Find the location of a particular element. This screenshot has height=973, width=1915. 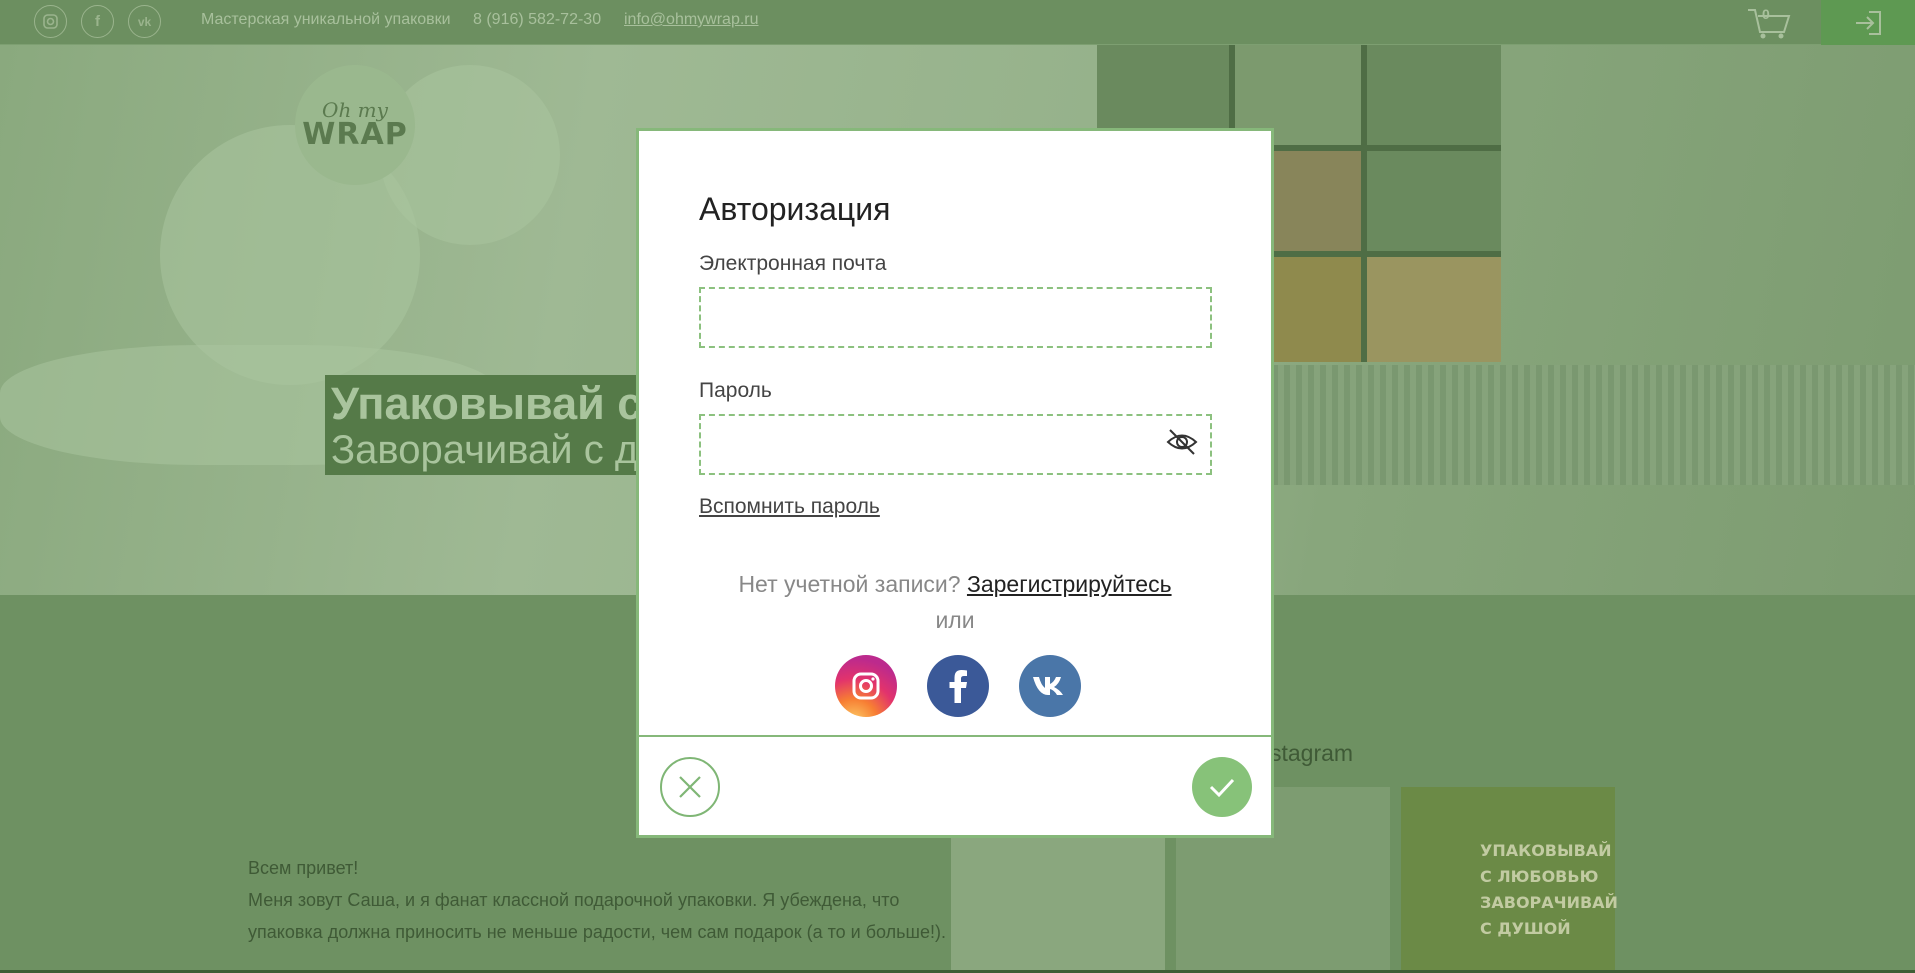

logo-text-bottom: WRAP is located at coordinates (355, 134).